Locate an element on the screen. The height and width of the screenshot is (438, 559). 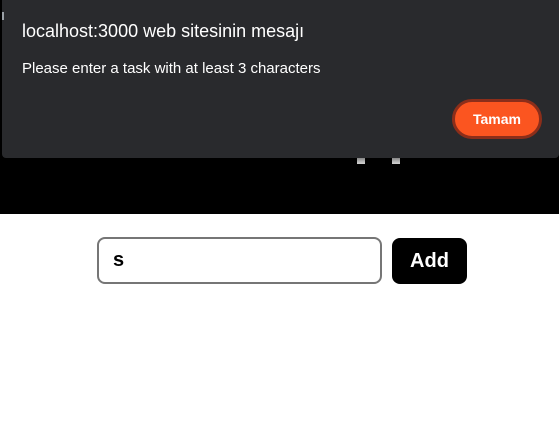
todo-form: Add is located at coordinates (282, 261).